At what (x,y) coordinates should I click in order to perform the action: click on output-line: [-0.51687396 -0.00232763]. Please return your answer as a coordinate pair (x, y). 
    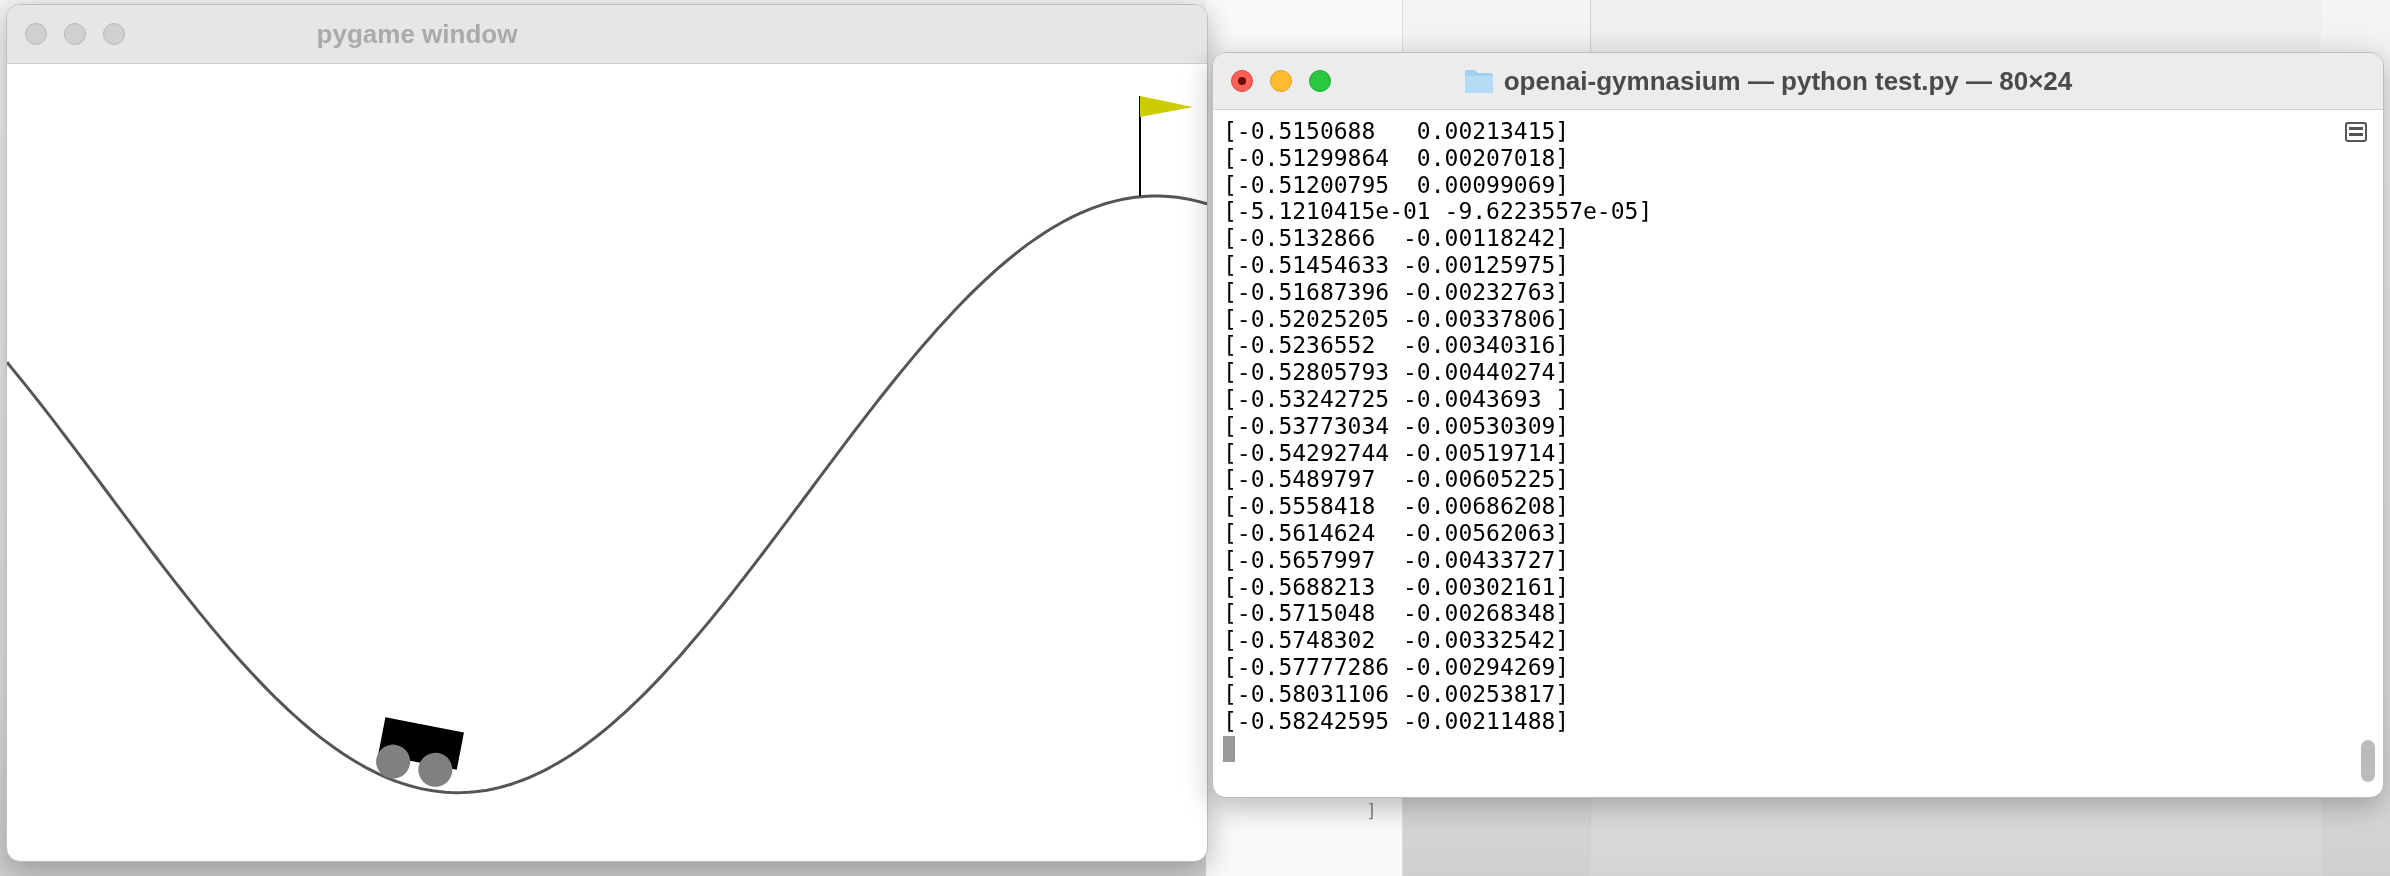
    Looking at the image, I should click on (1396, 292).